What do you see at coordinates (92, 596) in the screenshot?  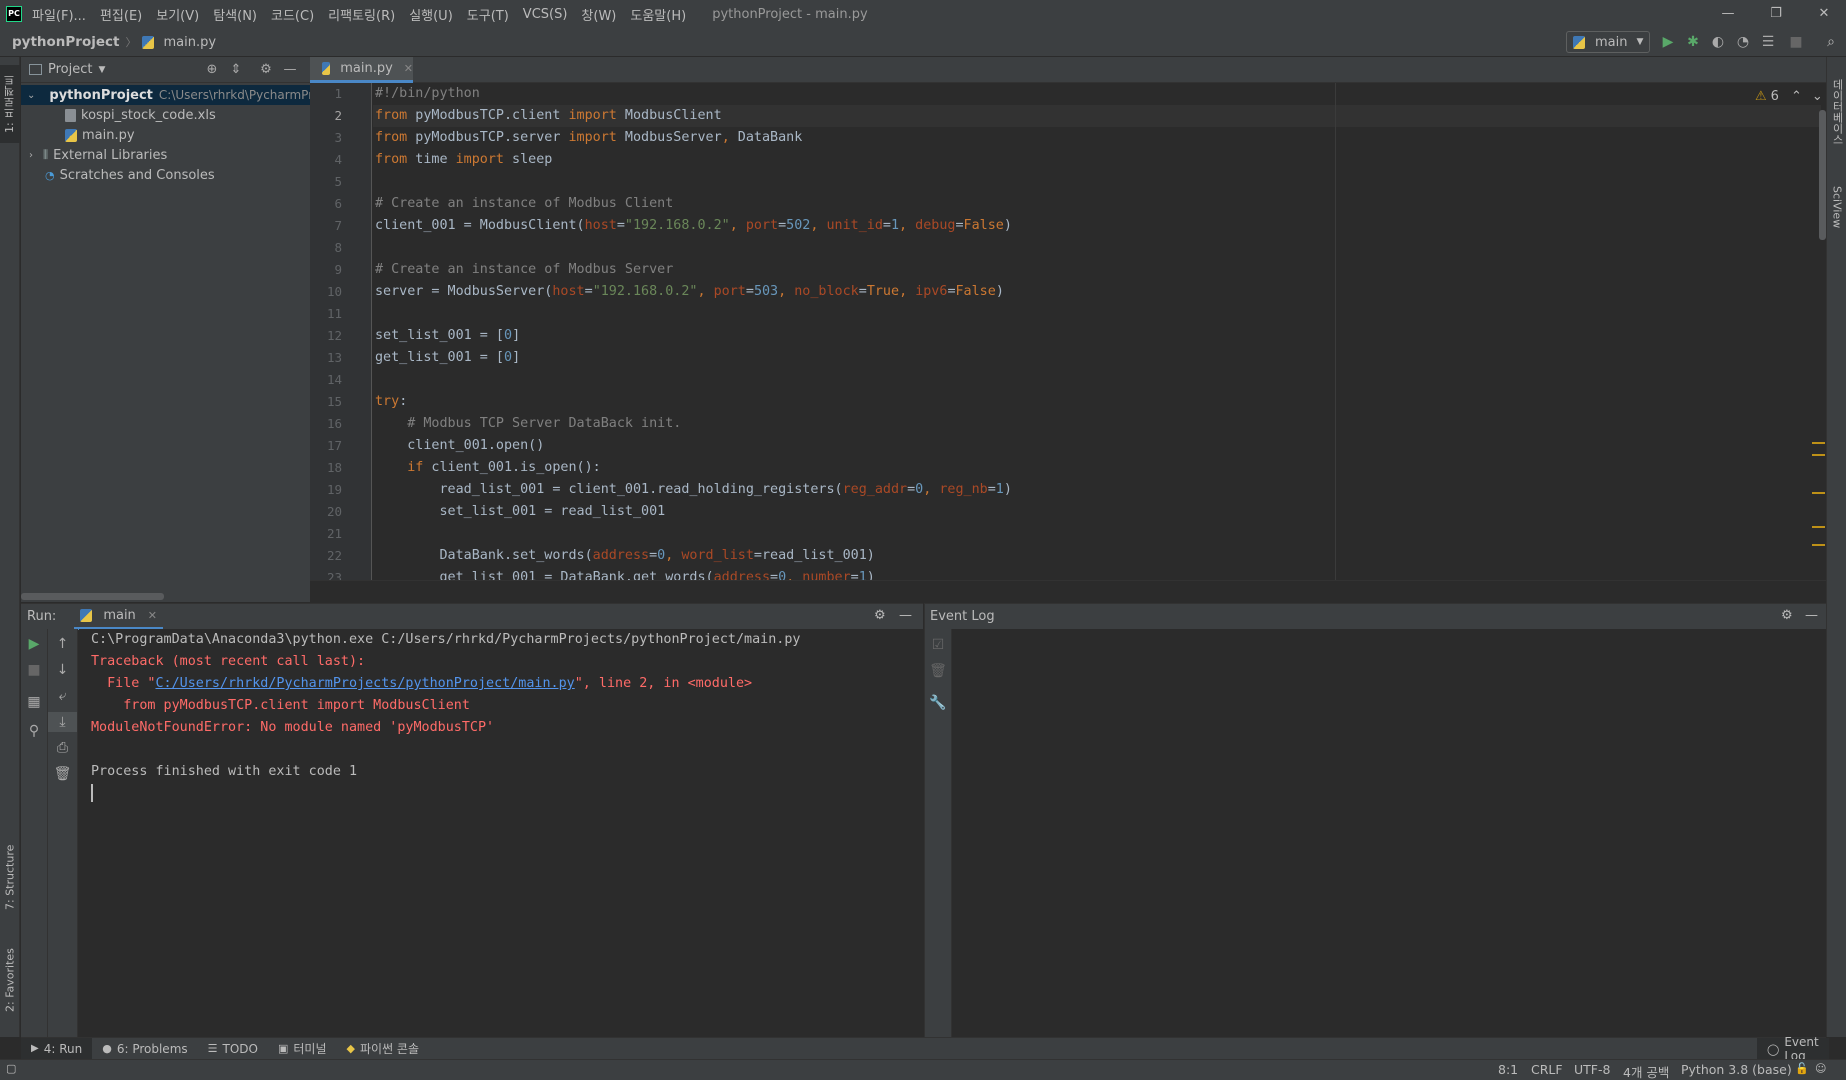 I see `horizontal-scrollbar` at bounding box center [92, 596].